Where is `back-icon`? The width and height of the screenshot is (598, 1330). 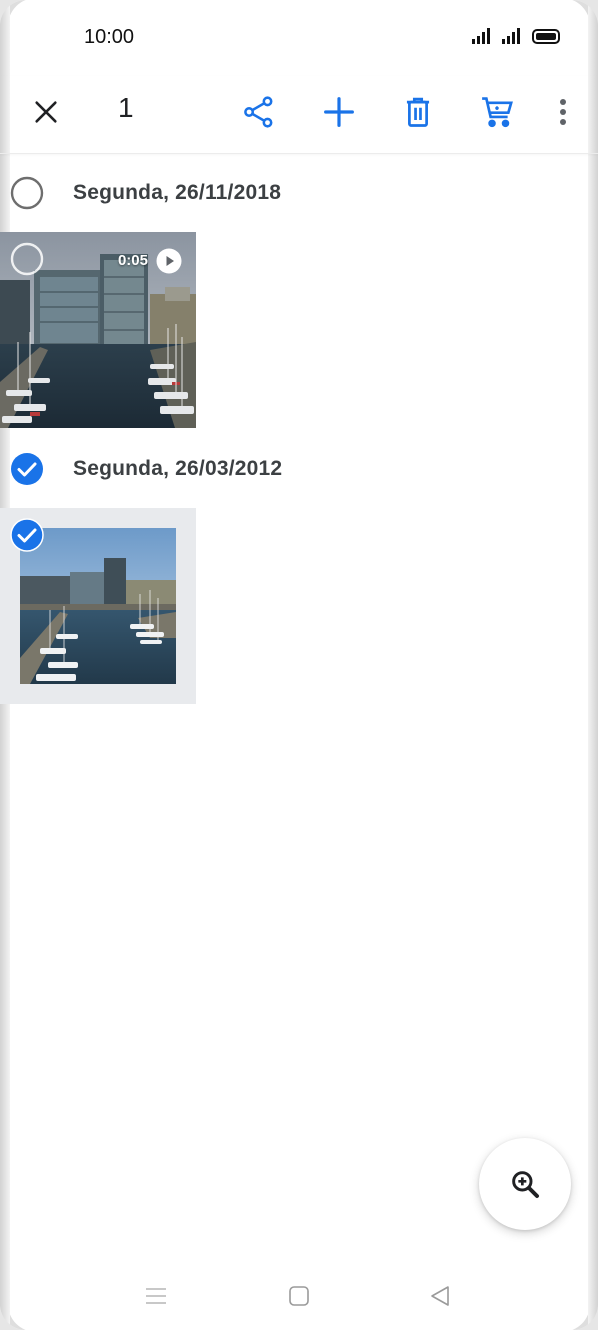 back-icon is located at coordinates (440, 1296).